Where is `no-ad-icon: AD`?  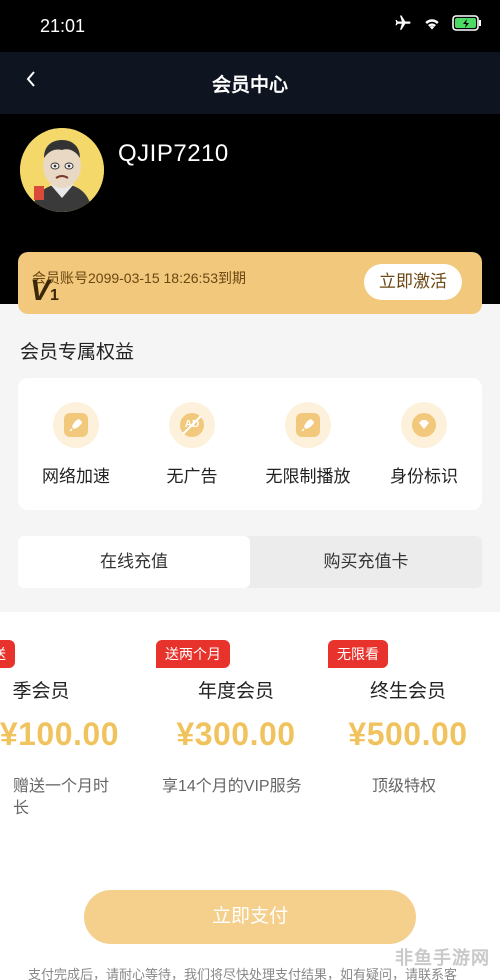 no-ad-icon: AD is located at coordinates (192, 425).